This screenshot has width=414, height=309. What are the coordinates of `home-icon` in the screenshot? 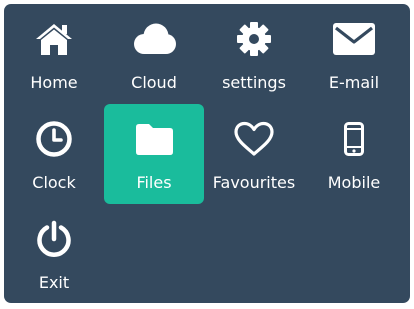 It's located at (54, 39).